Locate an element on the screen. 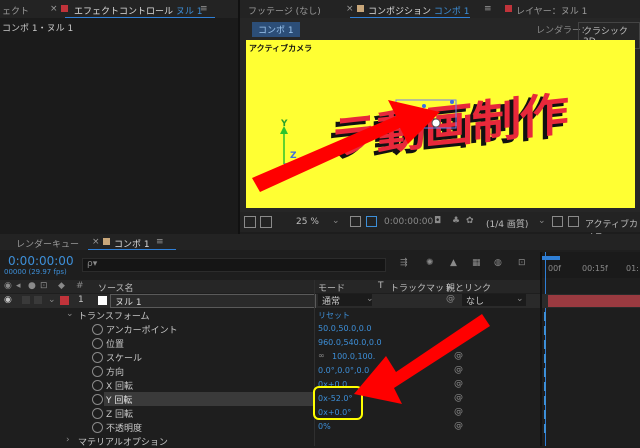 Image resolution: width=640 pixels, height=448 pixels. annotation-arrow-upper is located at coordinates (346, 146).